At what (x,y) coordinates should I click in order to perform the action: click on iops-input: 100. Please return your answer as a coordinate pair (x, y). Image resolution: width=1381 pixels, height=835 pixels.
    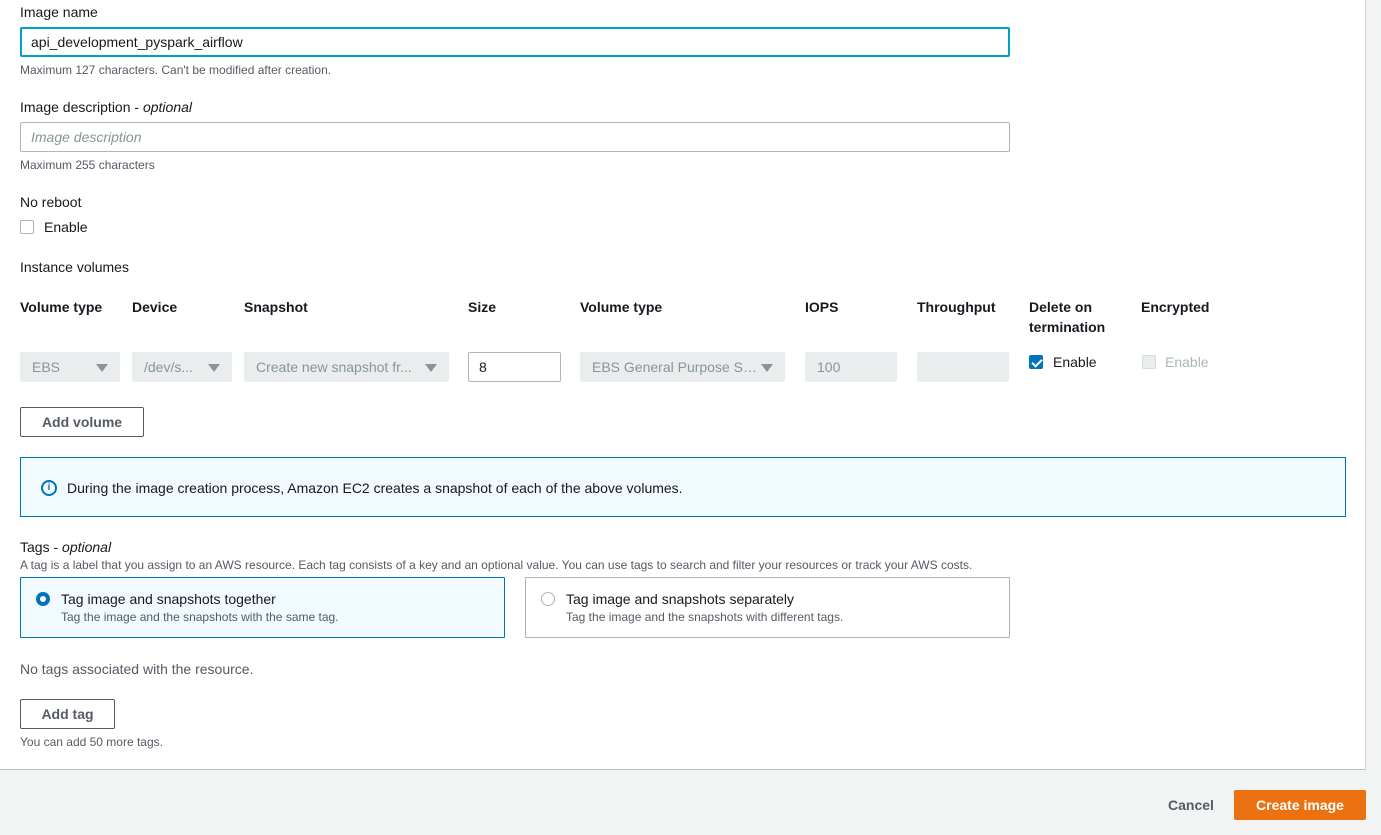
    Looking at the image, I should click on (851, 367).